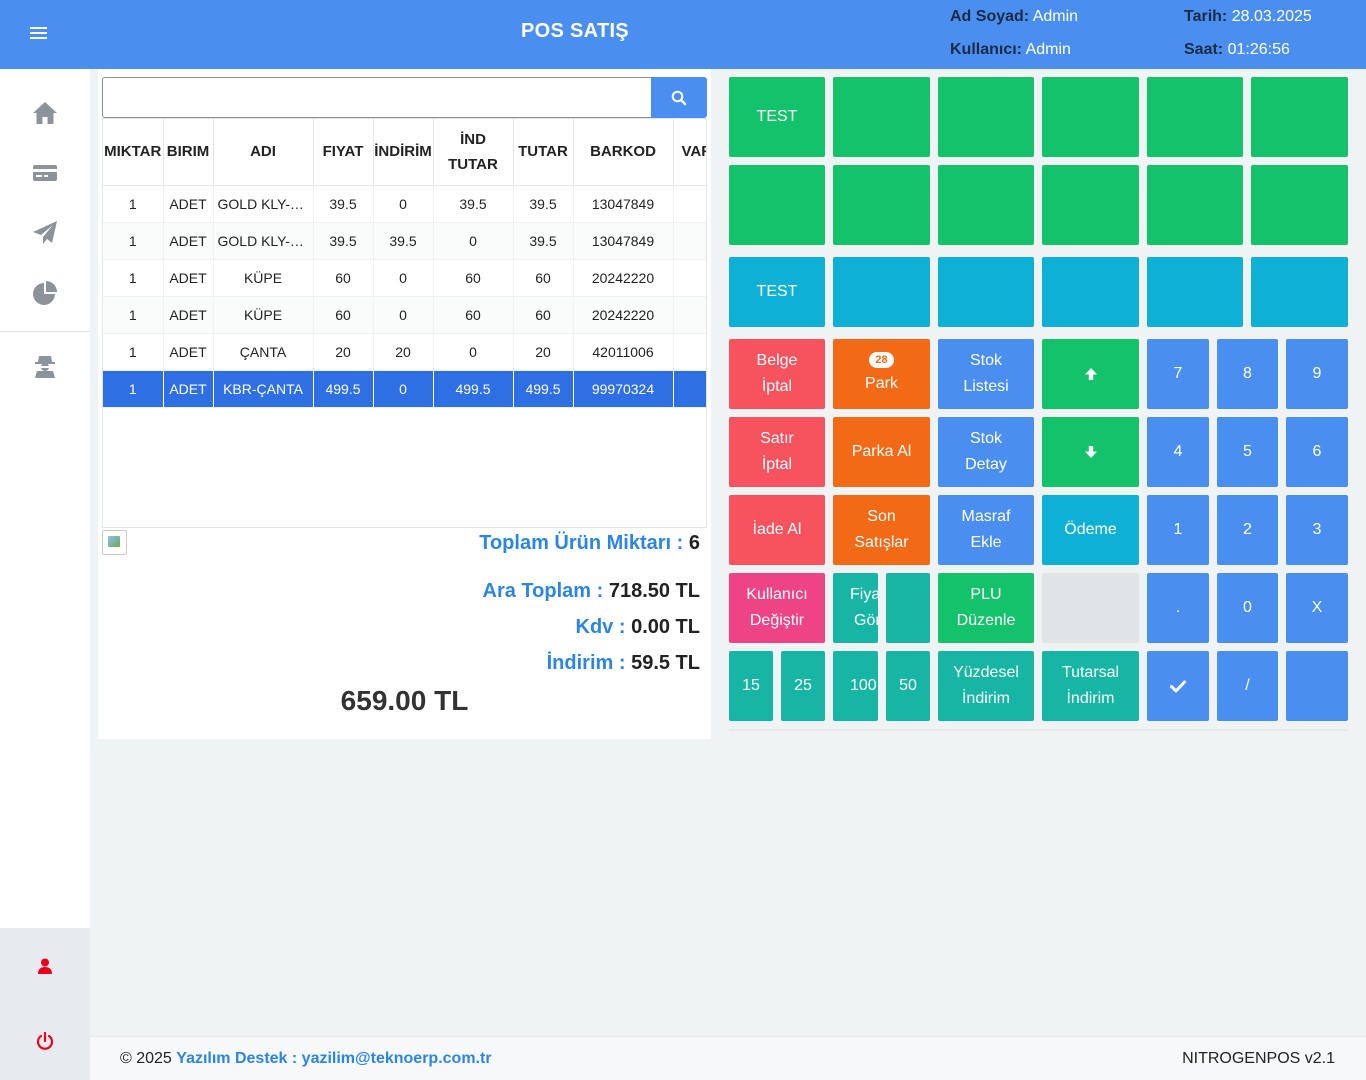 Image resolution: width=1366 pixels, height=1080 pixels. What do you see at coordinates (1178, 530) in the screenshot?
I see `numpad-1: 1` at bounding box center [1178, 530].